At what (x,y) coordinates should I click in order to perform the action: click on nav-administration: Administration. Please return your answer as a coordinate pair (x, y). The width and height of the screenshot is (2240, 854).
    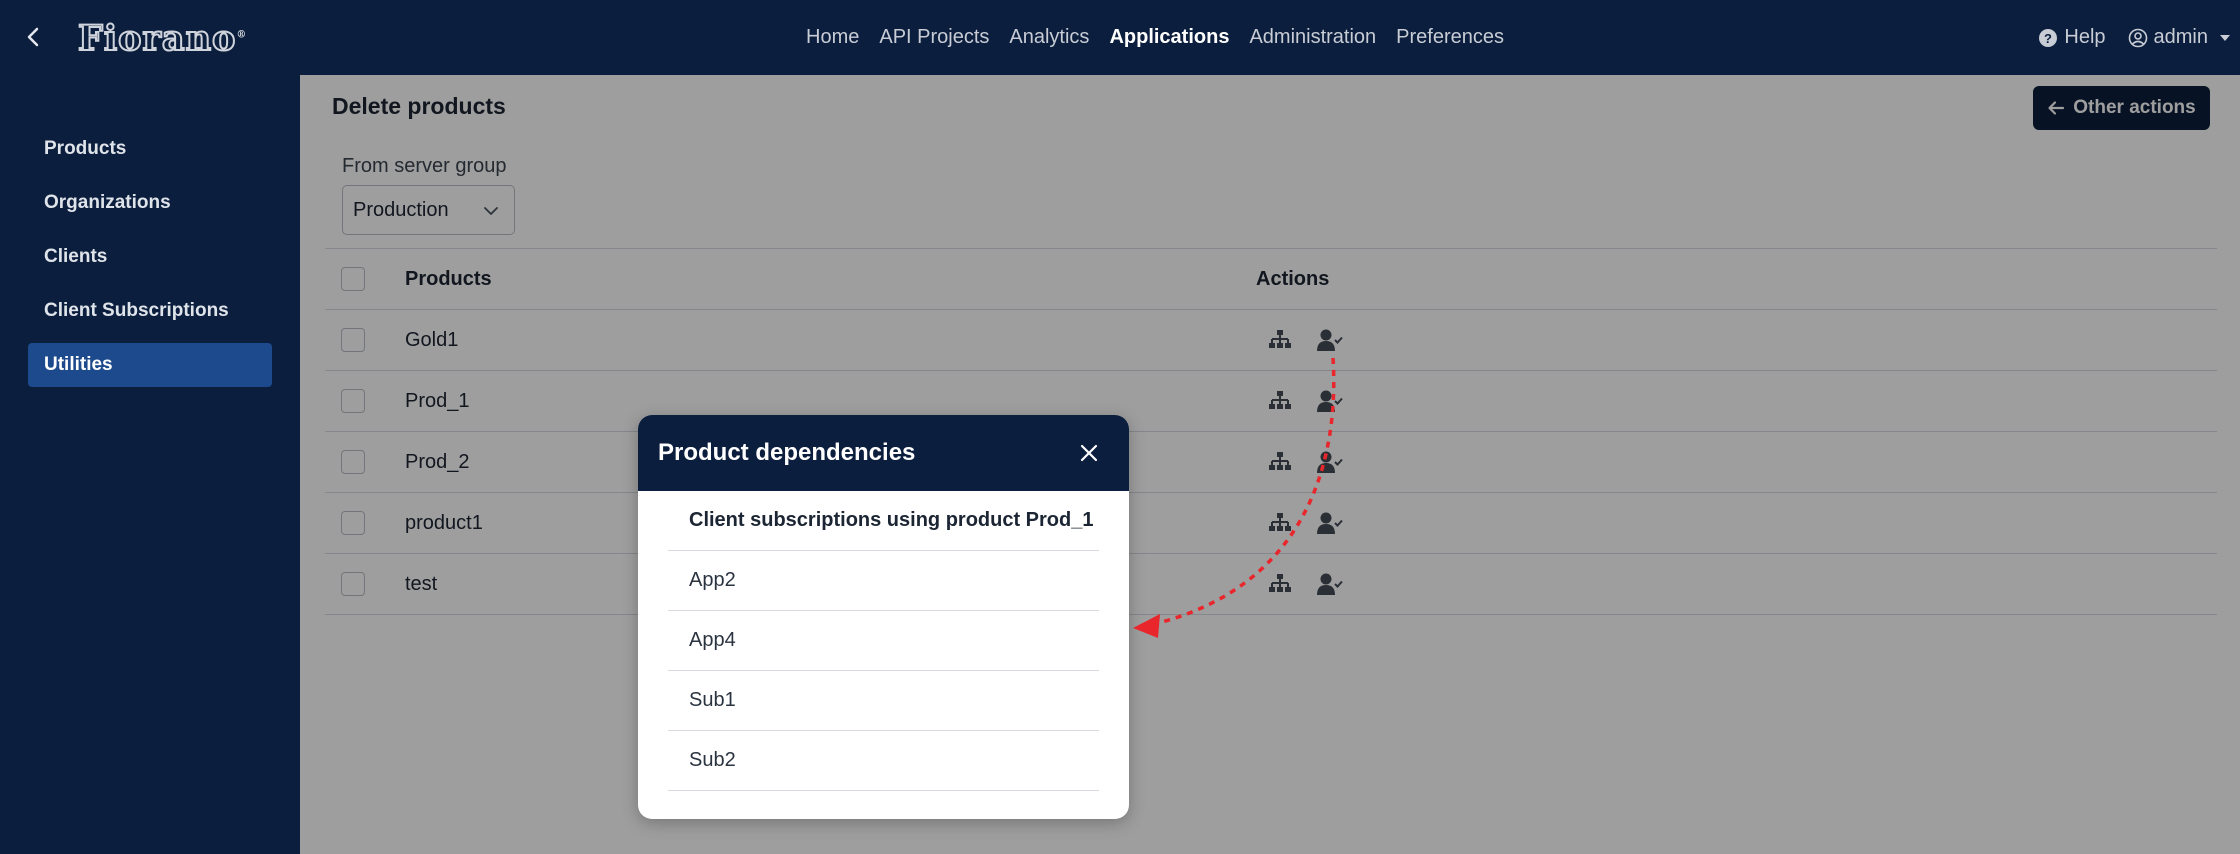
    Looking at the image, I should click on (1312, 37).